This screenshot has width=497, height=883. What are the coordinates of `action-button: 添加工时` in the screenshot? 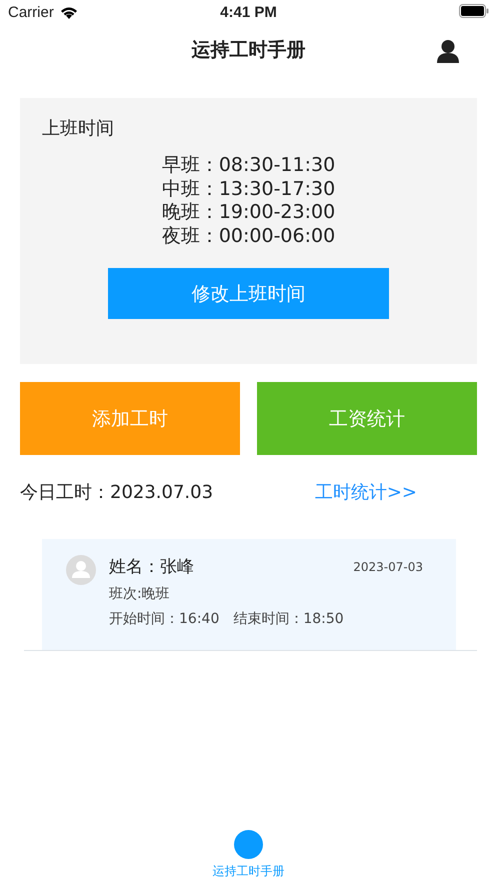 It's located at (130, 418).